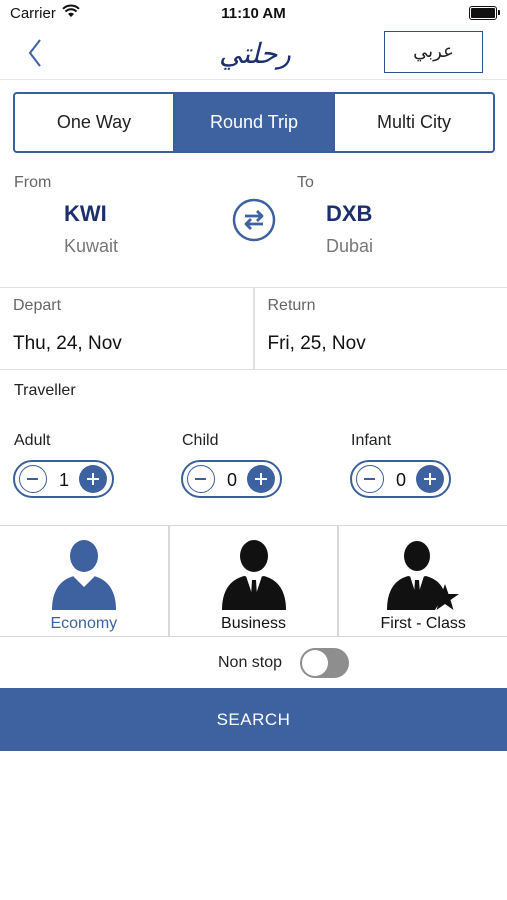 The image size is (507, 900). Describe the element at coordinates (379, 328) in the screenshot. I see `return-date-field: Return Fri, 25, Nov` at that location.